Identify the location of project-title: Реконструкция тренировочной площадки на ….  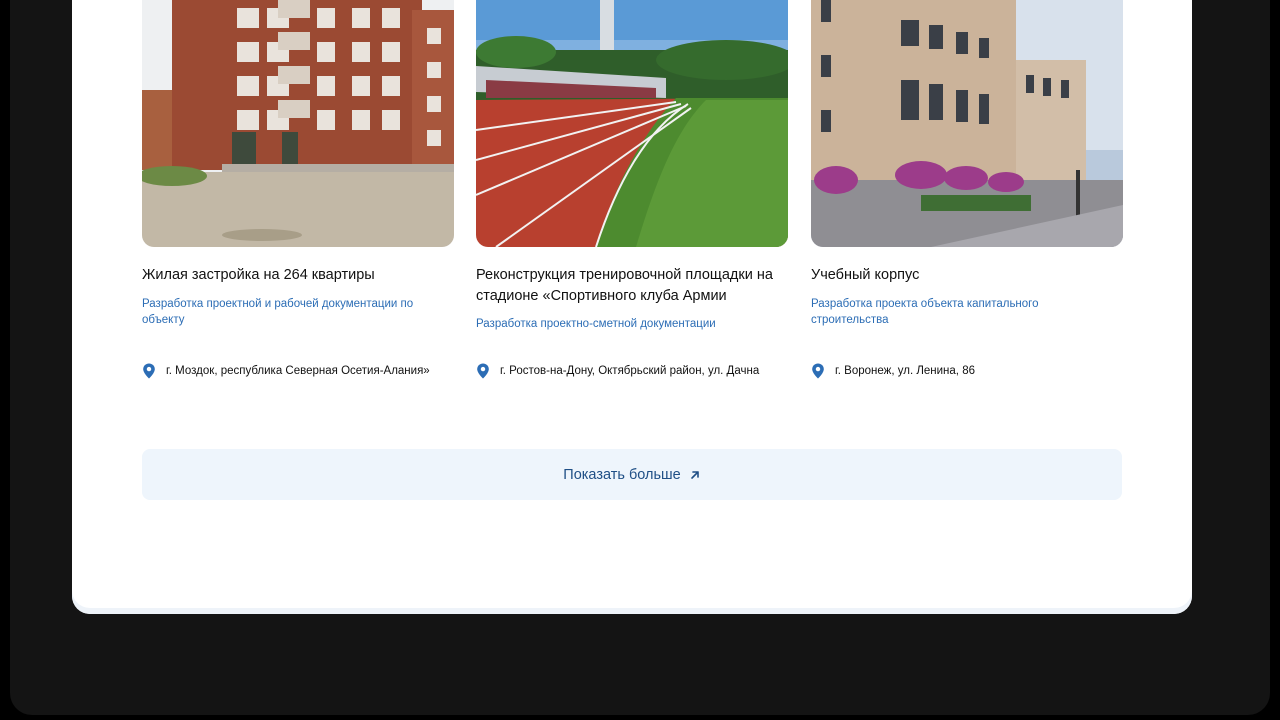
(632, 286).